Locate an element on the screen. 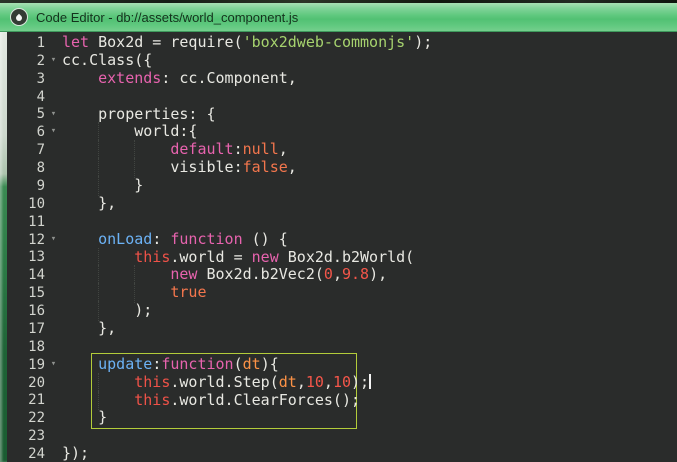 This screenshot has height=462, width=677. token-string: 'box2dweb-commonjs' is located at coordinates (328, 42).